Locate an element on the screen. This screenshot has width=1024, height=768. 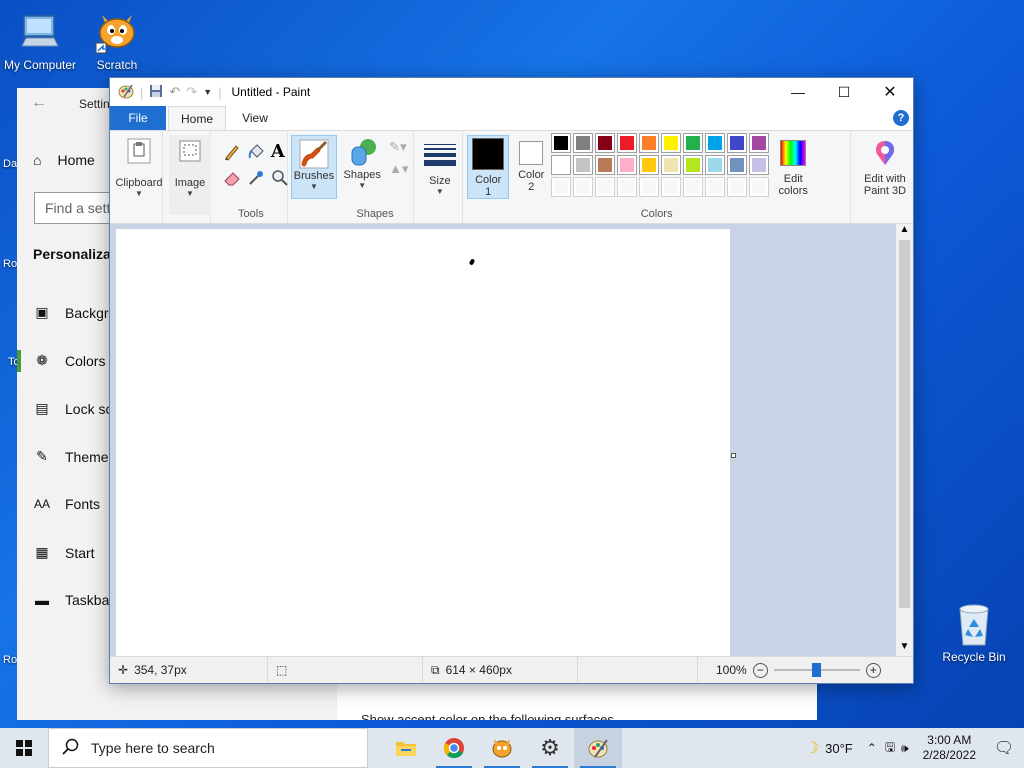
color2-button: Color 2 is located at coordinates (531, 167).